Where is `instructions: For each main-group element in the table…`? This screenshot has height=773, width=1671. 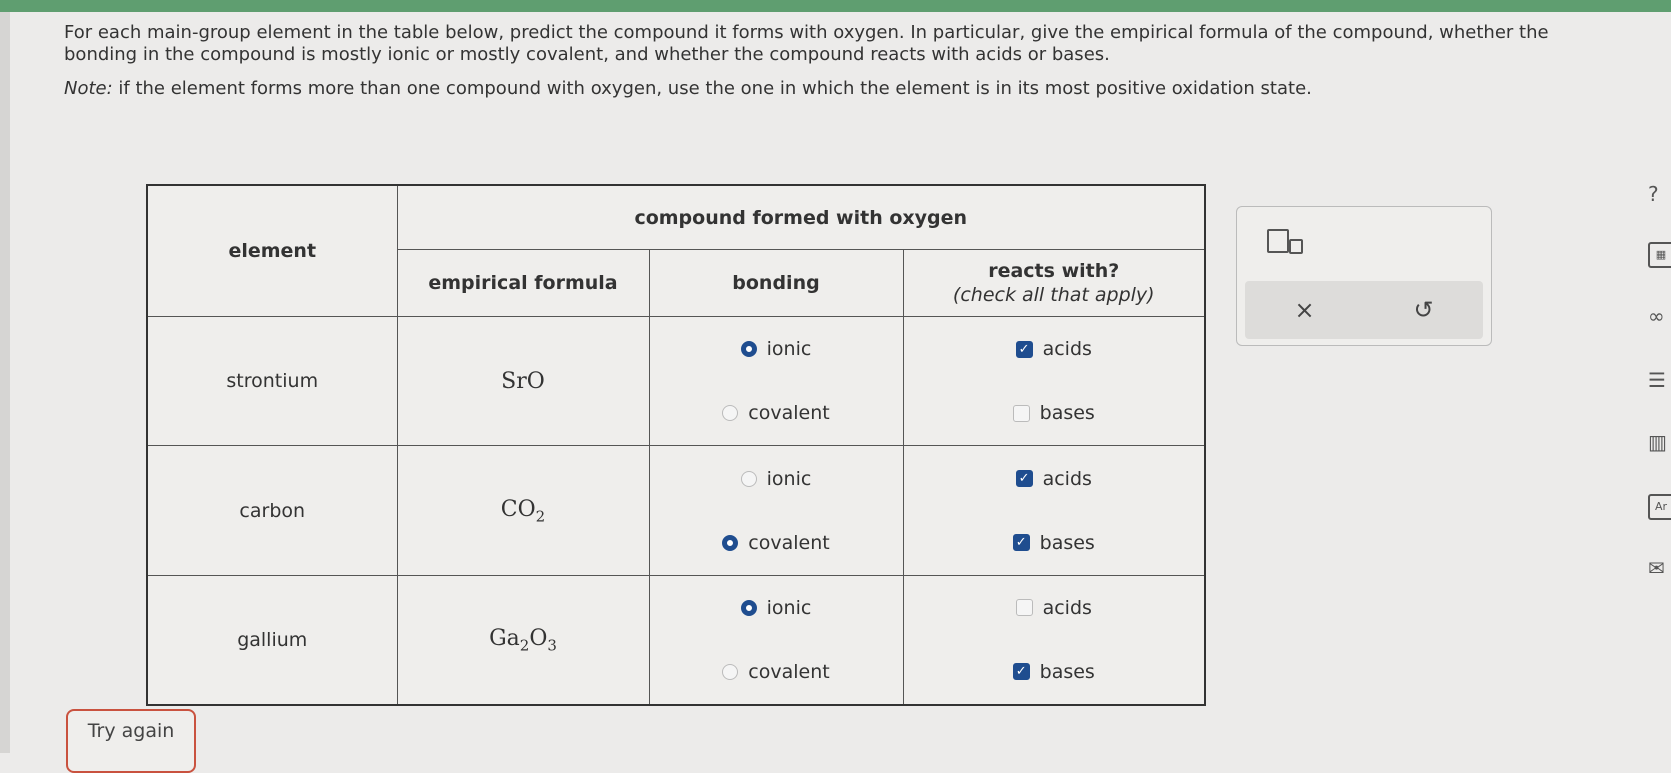 instructions: For each main-group element in the table… is located at coordinates (834, 67).